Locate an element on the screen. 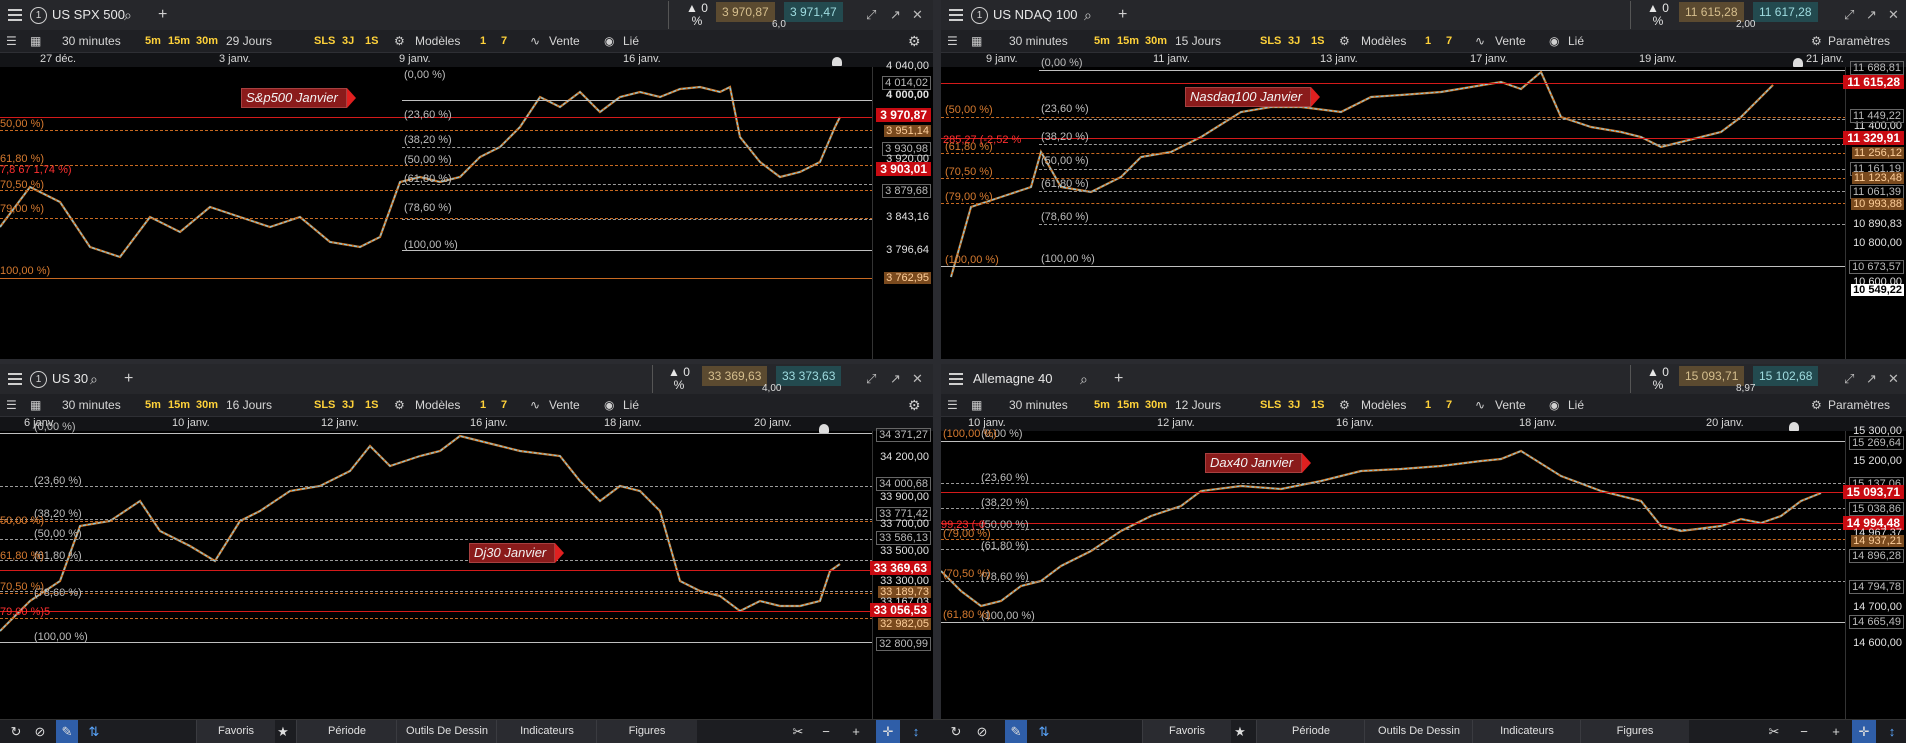  bid-price: 15 093,71 is located at coordinates (1712, 376).